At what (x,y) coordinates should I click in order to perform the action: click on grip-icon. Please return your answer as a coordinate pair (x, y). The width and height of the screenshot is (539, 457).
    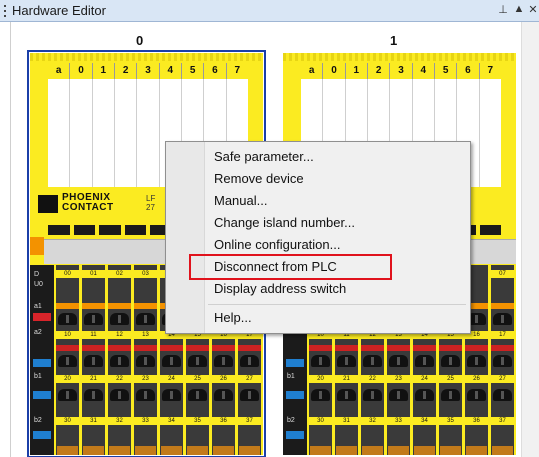
    Looking at the image, I should click on (5, 11).